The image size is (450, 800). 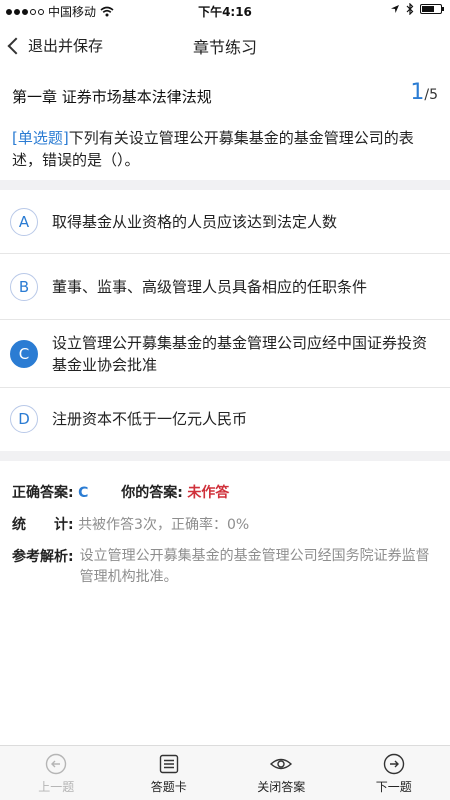 What do you see at coordinates (431, 95) in the screenshot?
I see `question-total: /5` at bounding box center [431, 95].